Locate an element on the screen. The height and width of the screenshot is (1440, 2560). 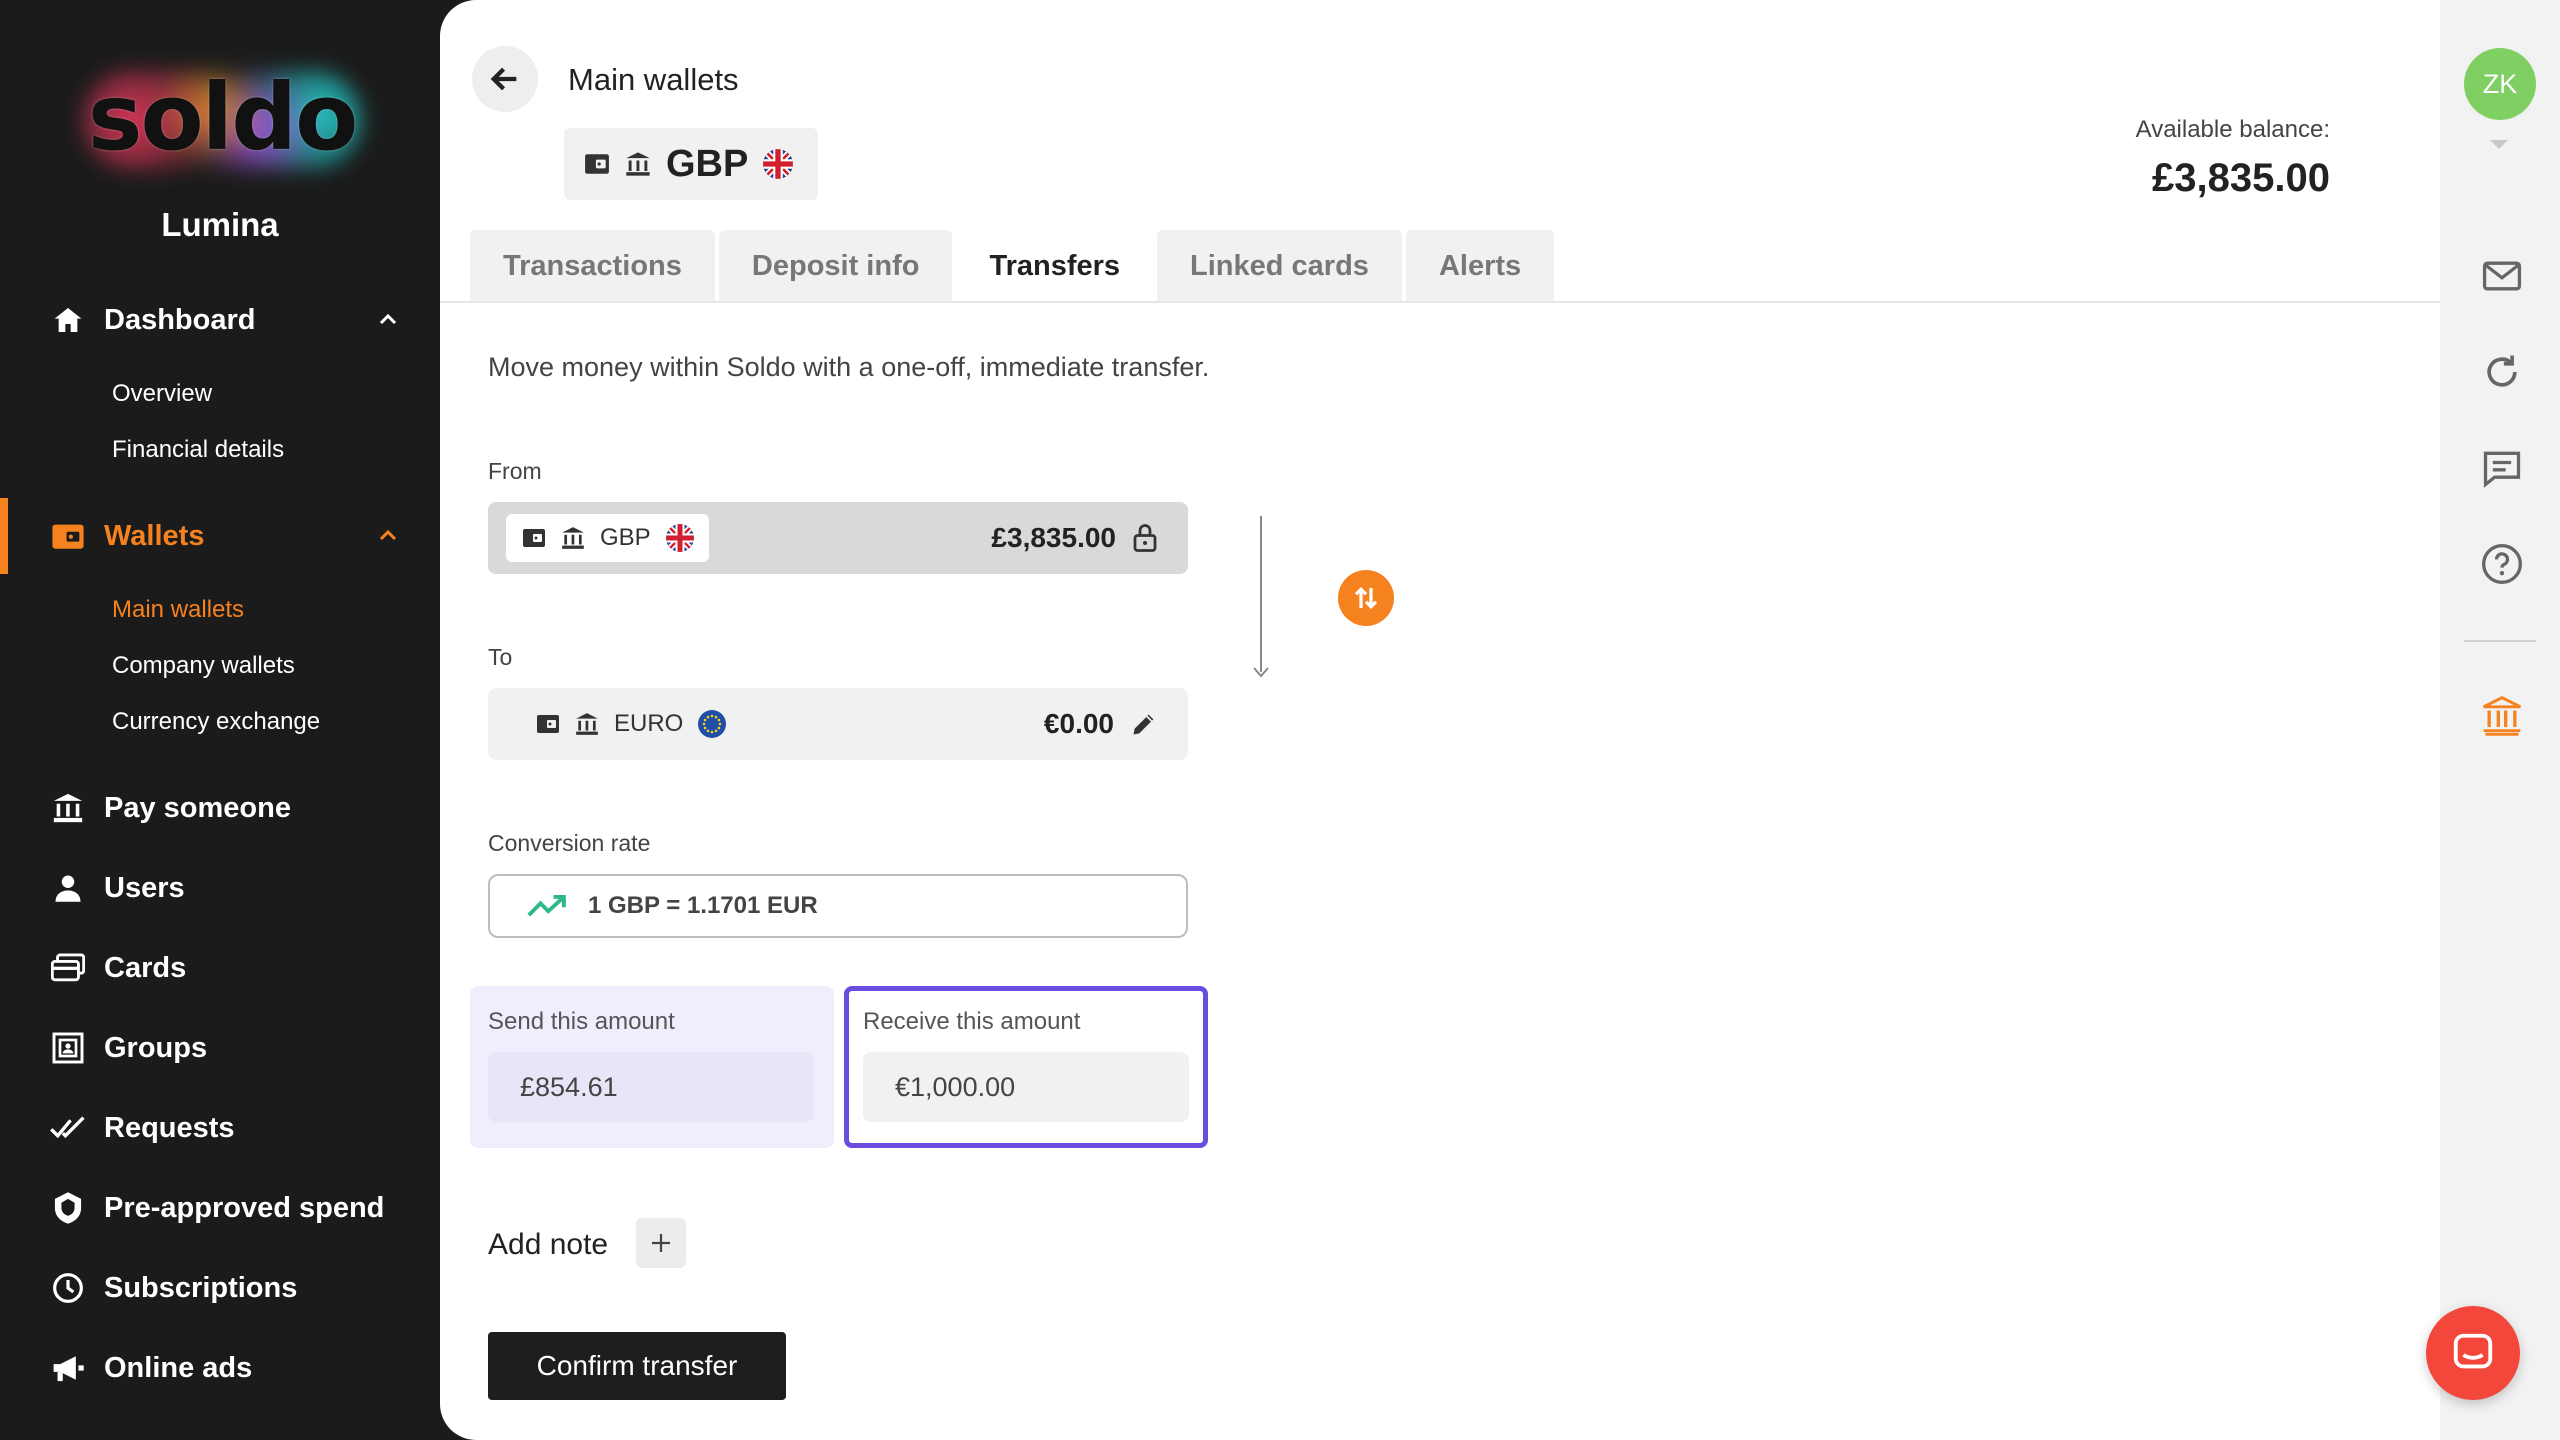
wallet-header-chip: GBP is located at coordinates (691, 164).